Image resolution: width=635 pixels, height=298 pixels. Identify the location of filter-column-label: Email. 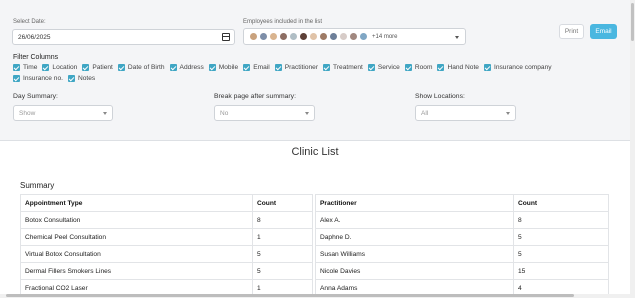
(261, 67).